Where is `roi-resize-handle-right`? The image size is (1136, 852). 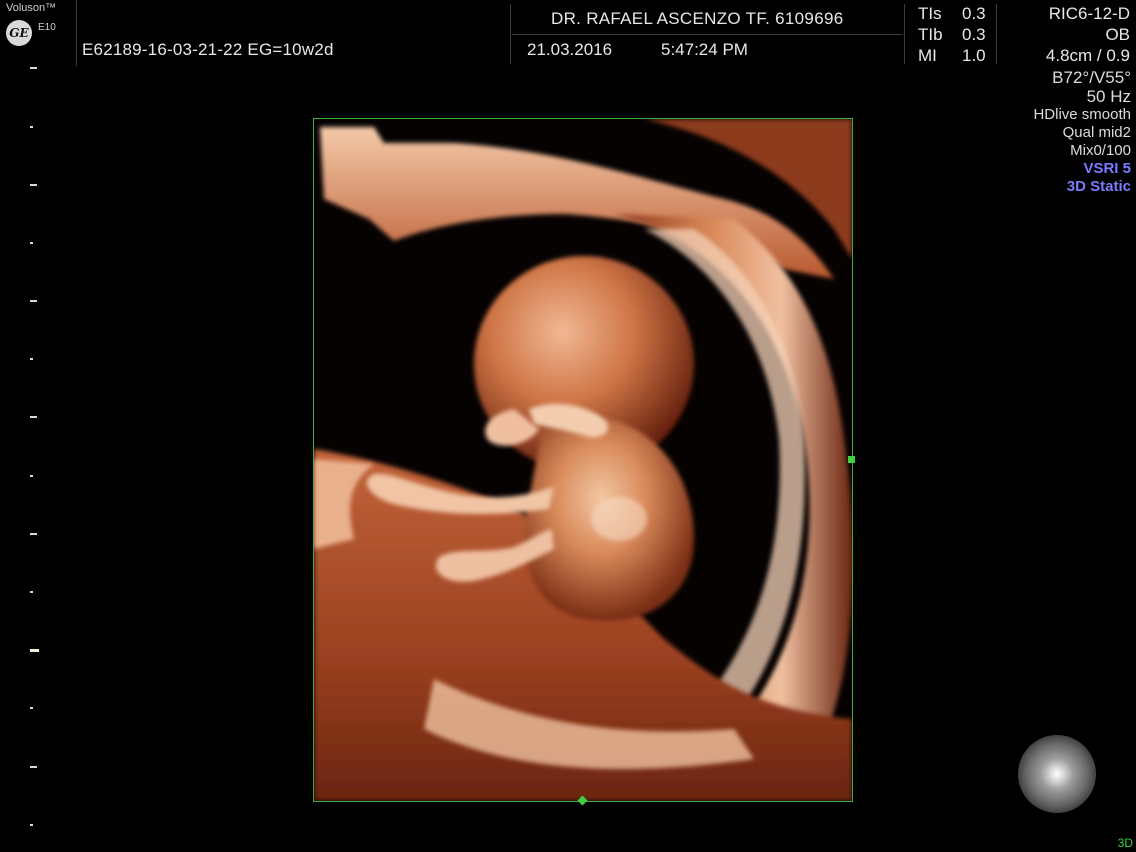 roi-resize-handle-right is located at coordinates (851, 459).